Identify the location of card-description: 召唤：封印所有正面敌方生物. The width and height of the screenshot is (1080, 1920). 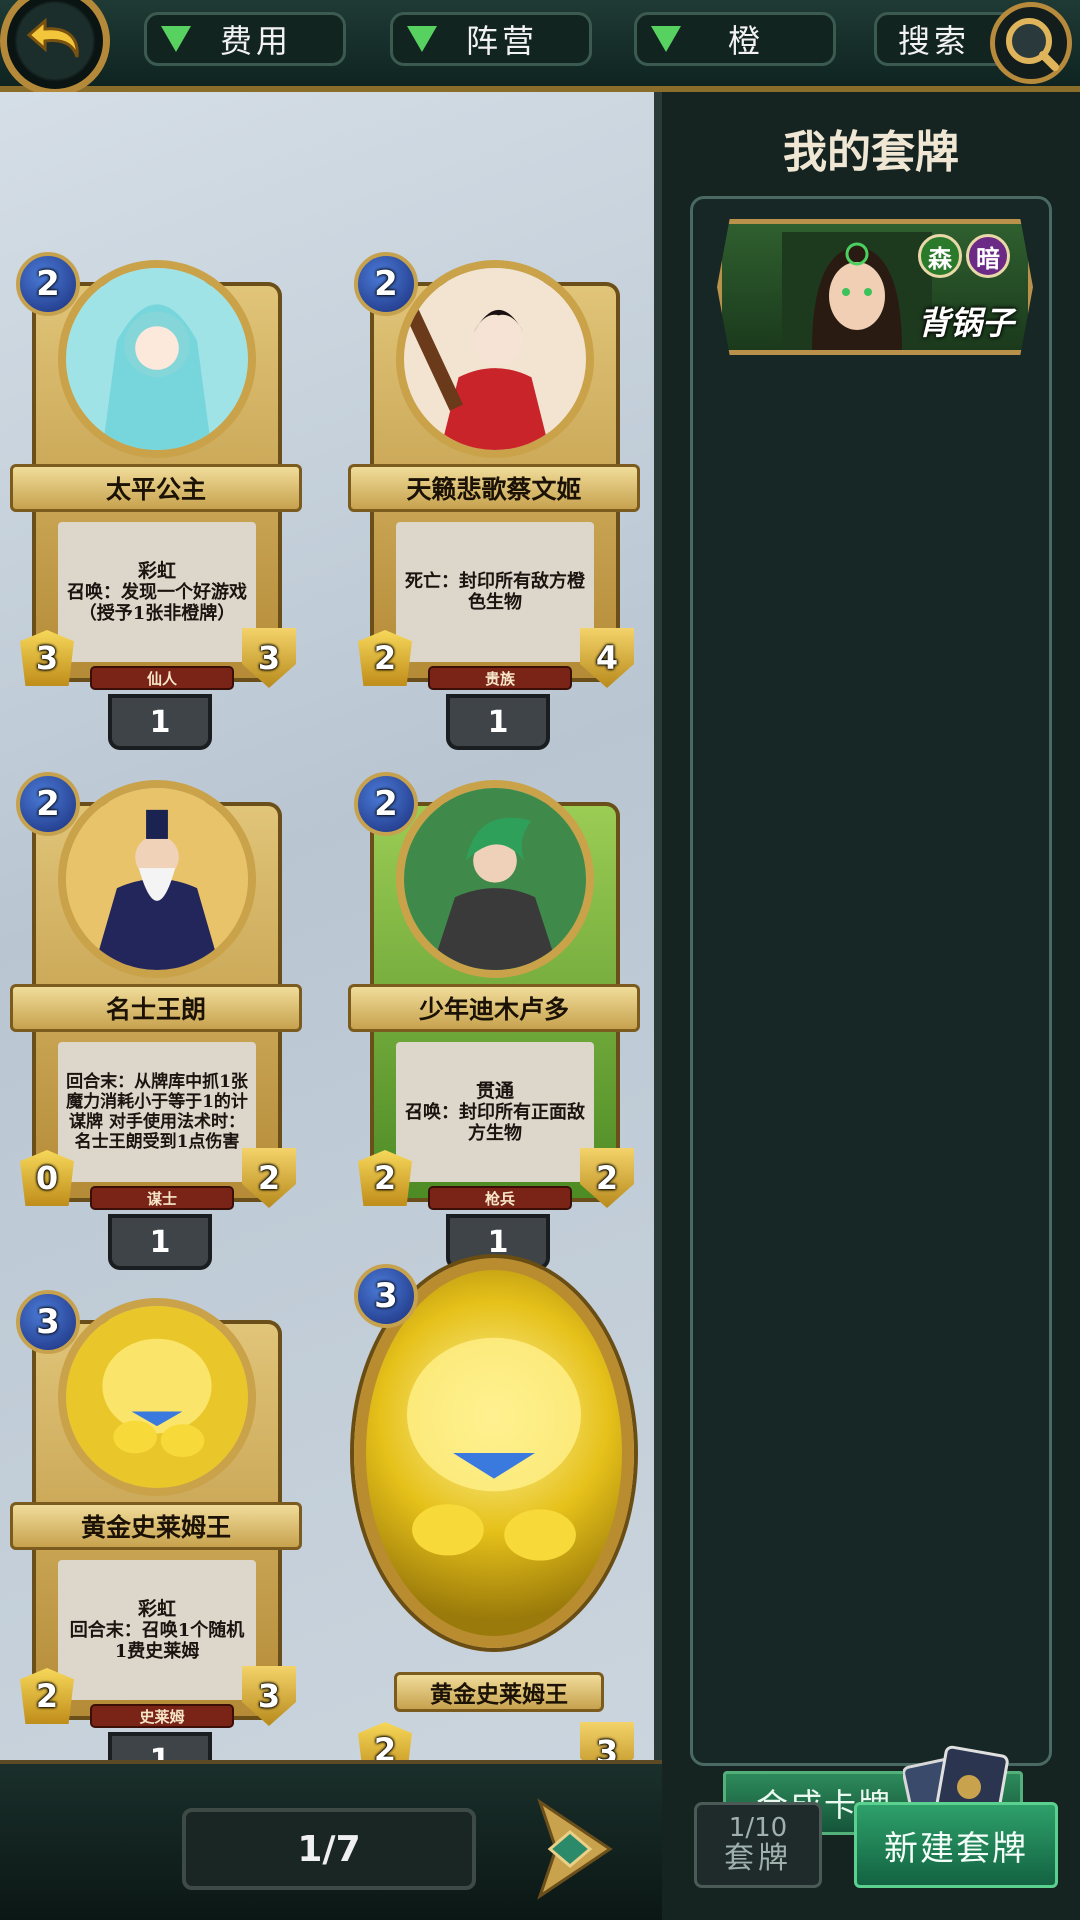
(495, 1122).